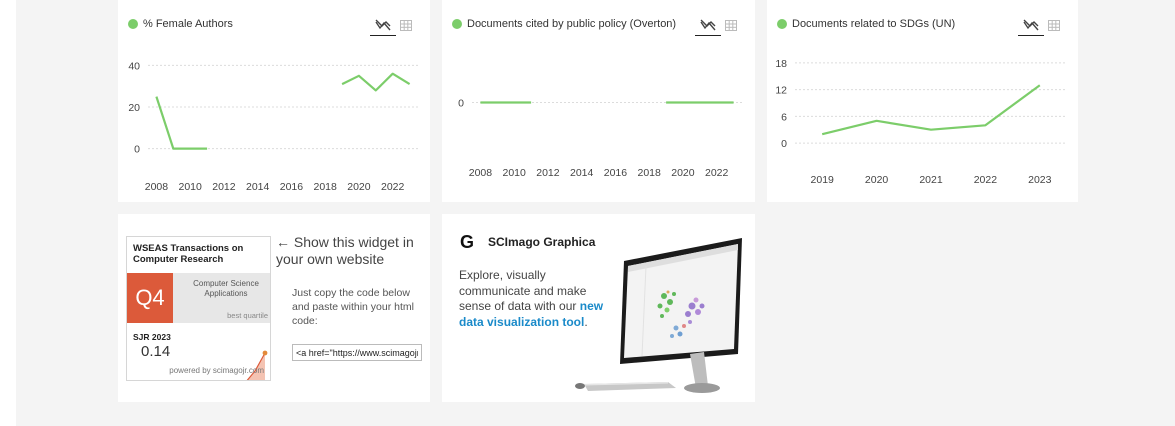 This screenshot has width=1175, height=426. Describe the element at coordinates (150, 298) in the screenshot. I see `quartile-badge: Q4` at that location.